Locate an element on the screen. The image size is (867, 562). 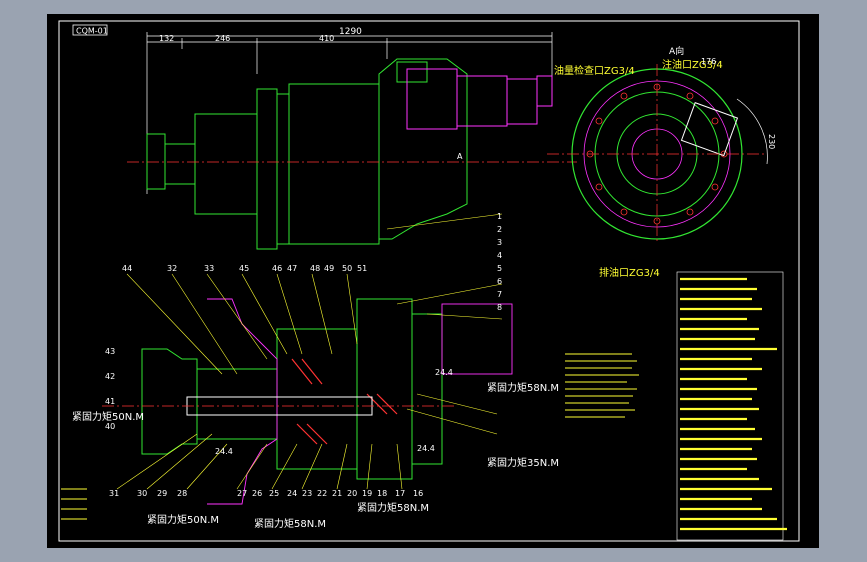
balloon-19: 19 is located at coordinates (367, 493).